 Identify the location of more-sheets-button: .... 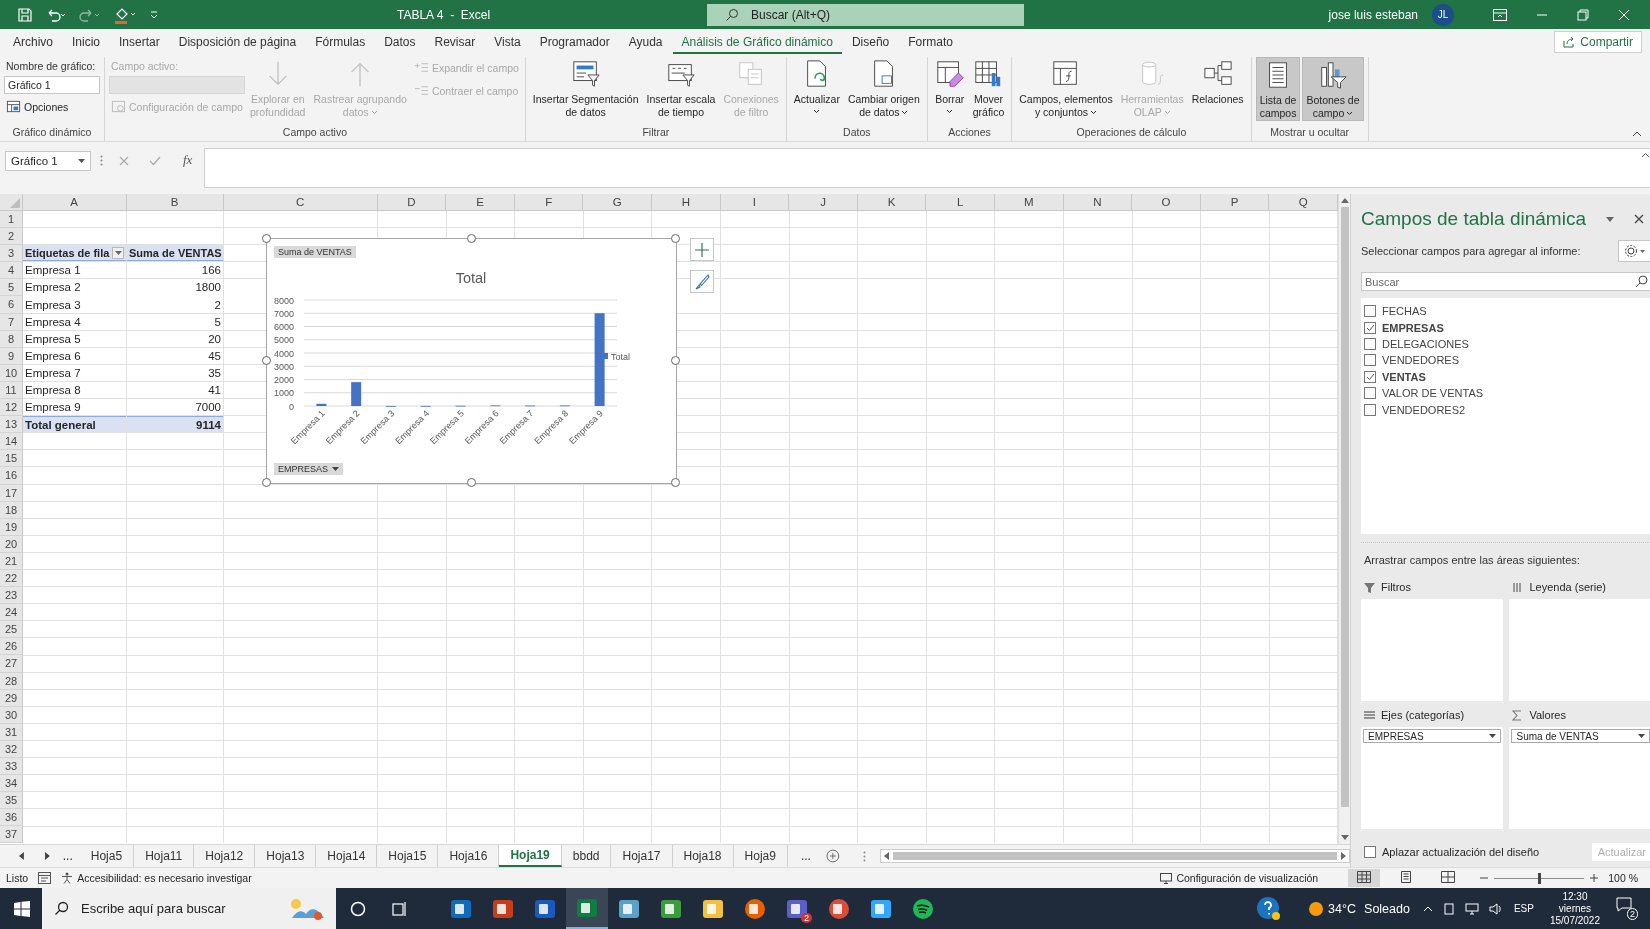
(805, 856).